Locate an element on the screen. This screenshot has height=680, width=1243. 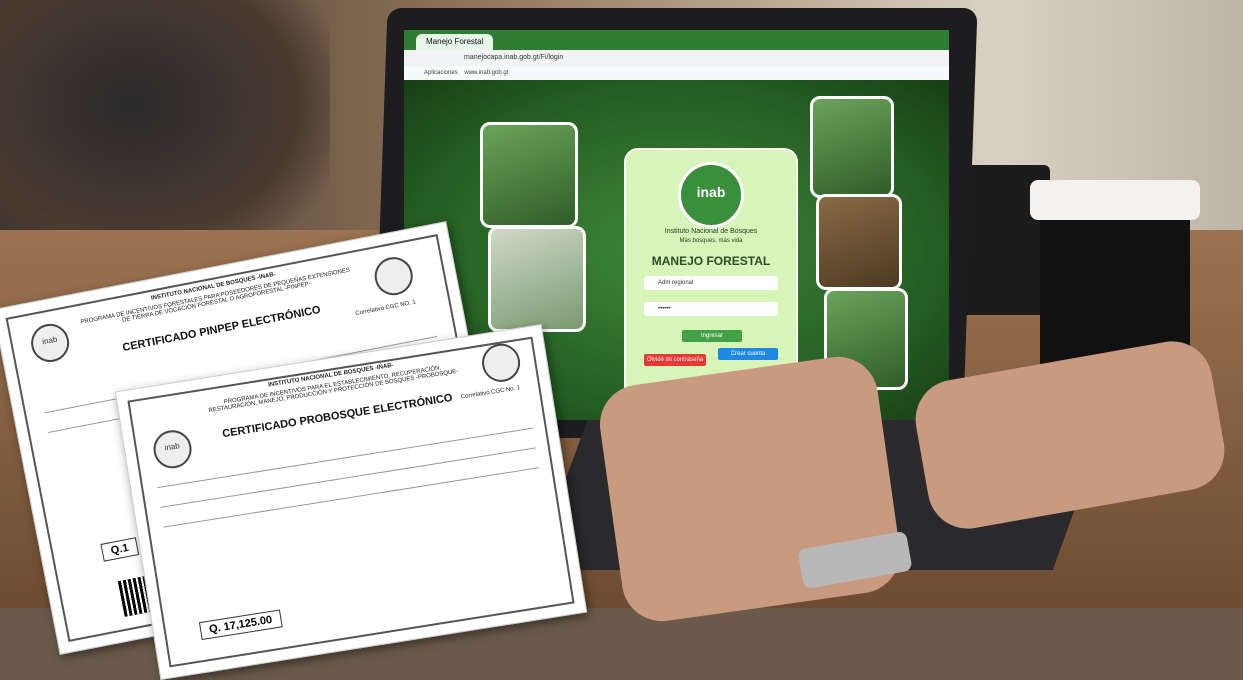
left-hand is located at coordinates (750, 489).